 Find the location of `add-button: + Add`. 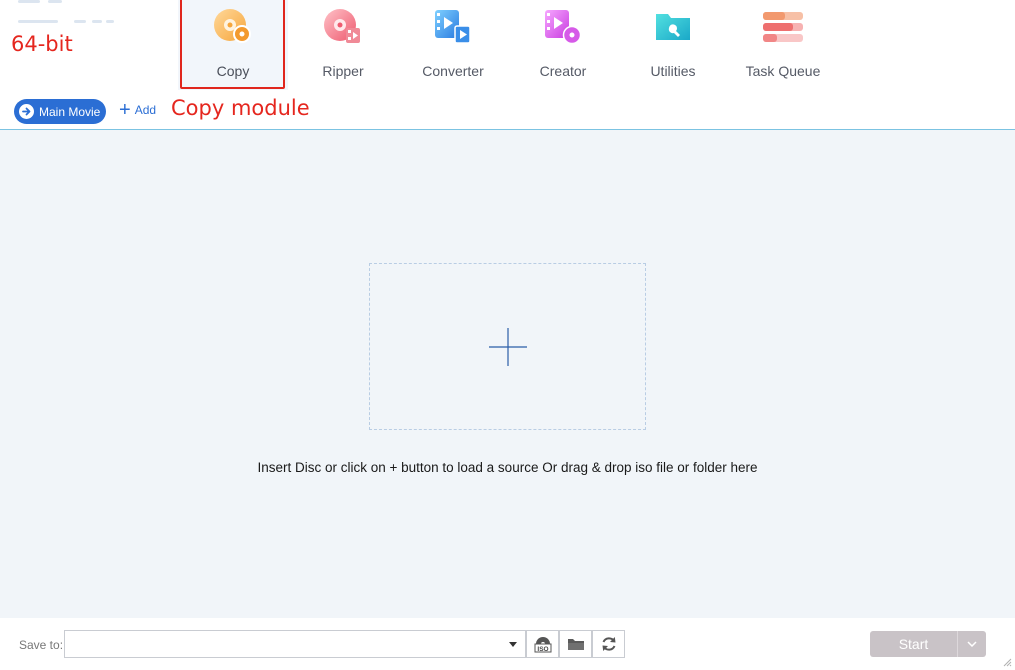

add-button: + Add is located at coordinates (138, 110).